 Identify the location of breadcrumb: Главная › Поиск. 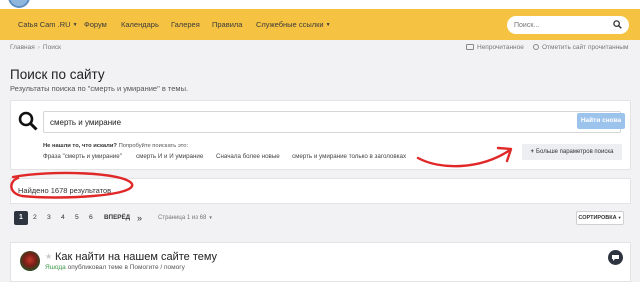
(35, 47).